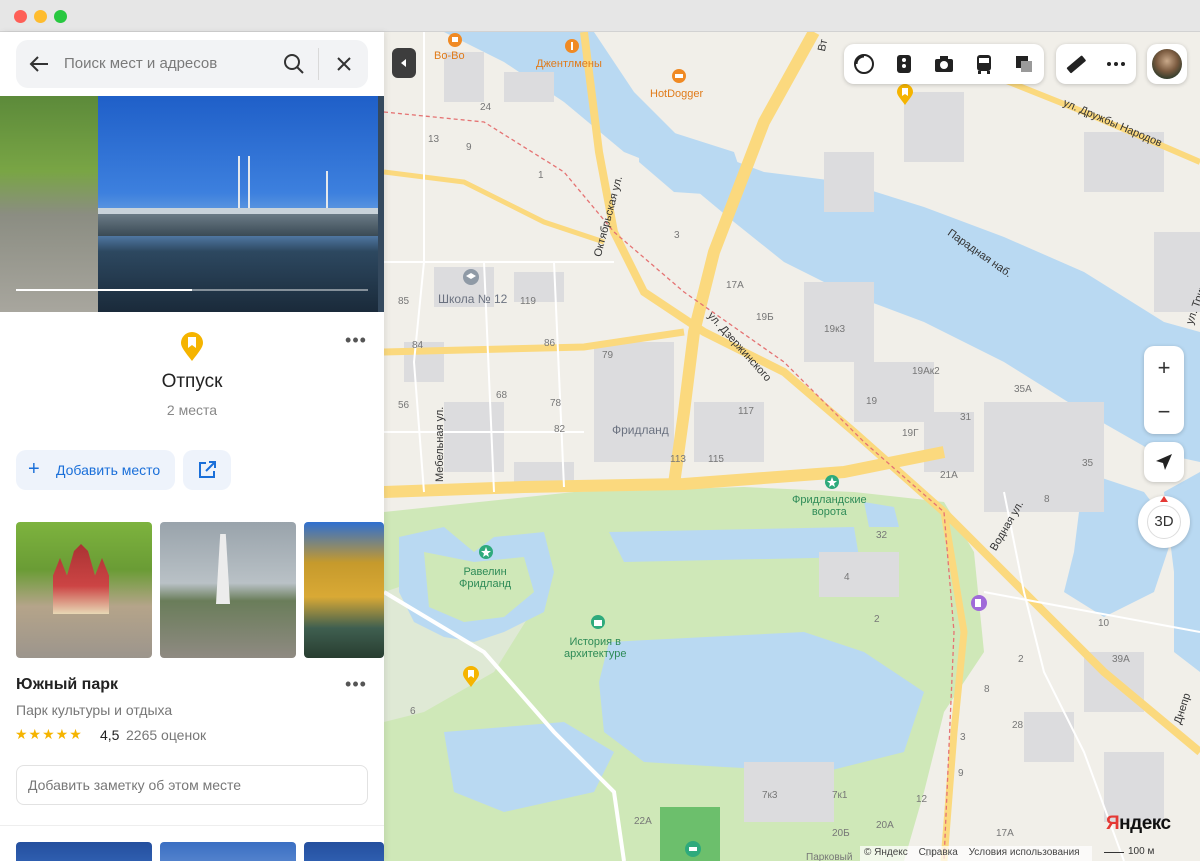 The width and height of the screenshot is (1200, 861). I want to click on house-number: 2, so click(877, 619).